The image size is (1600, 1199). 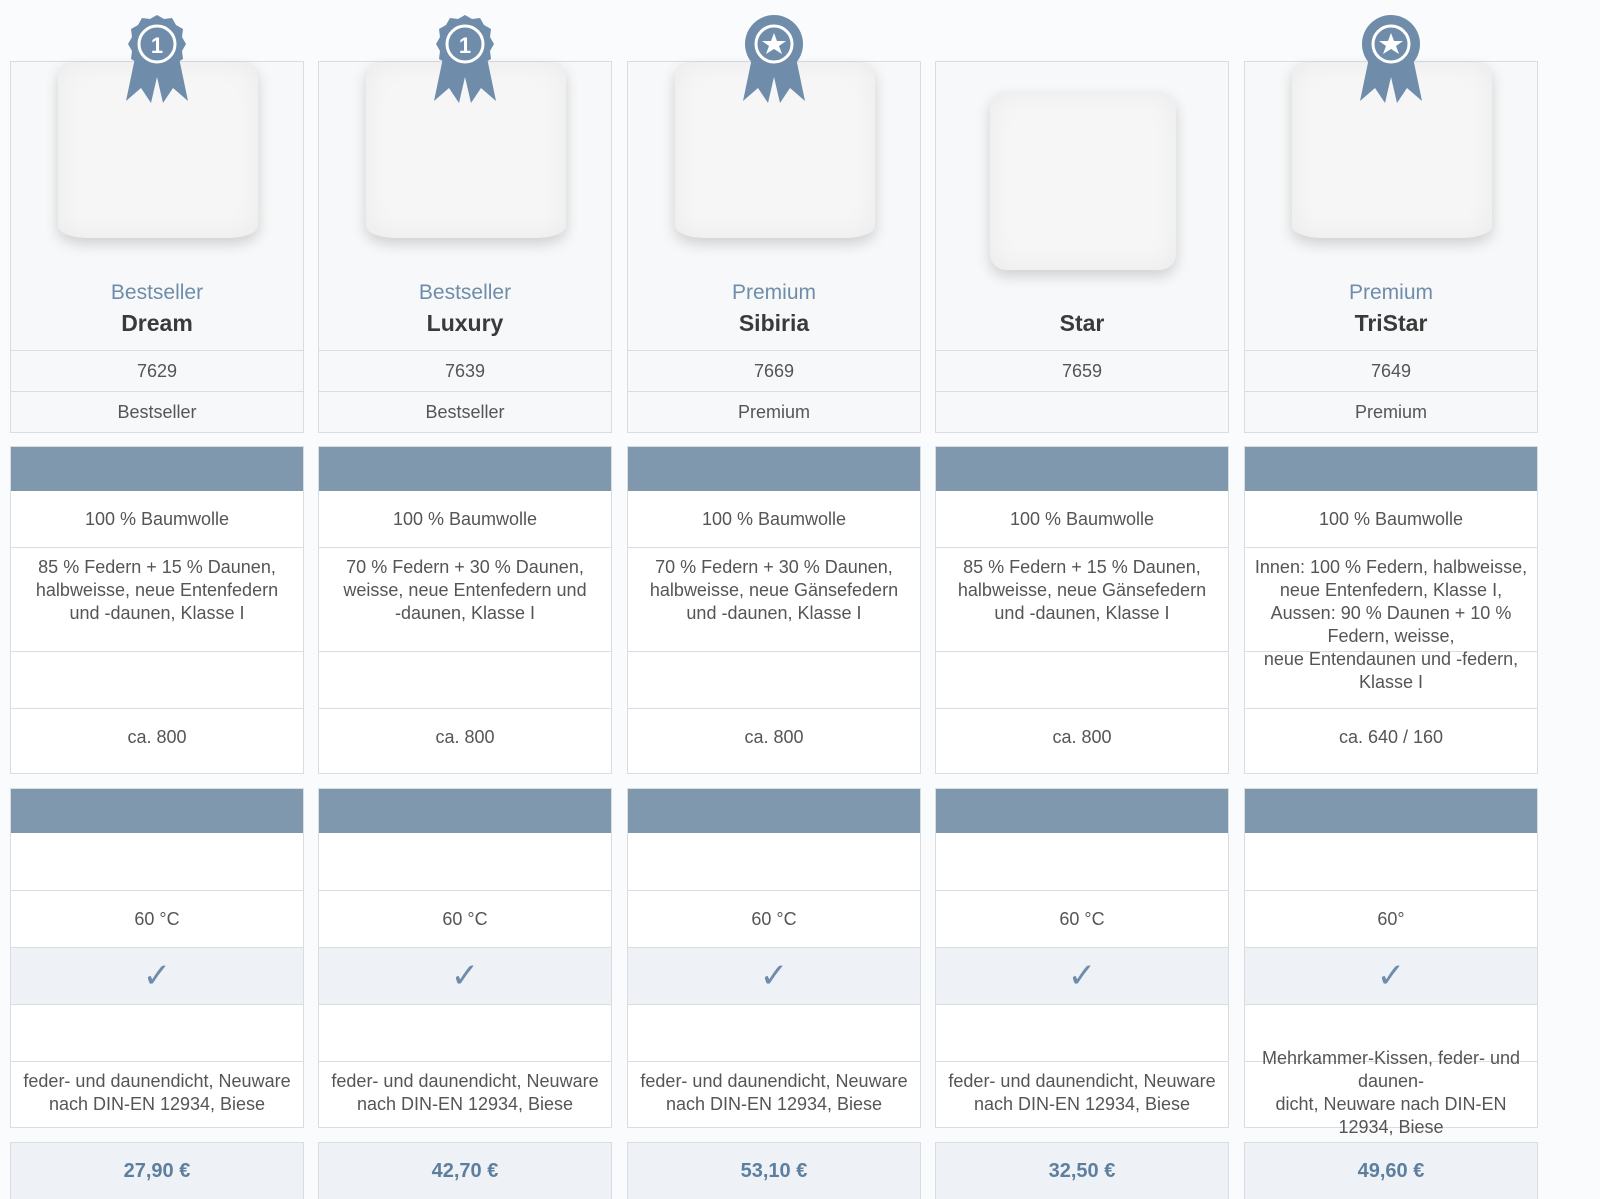 What do you see at coordinates (1391, 323) in the screenshot?
I see `product-name: TriStar` at bounding box center [1391, 323].